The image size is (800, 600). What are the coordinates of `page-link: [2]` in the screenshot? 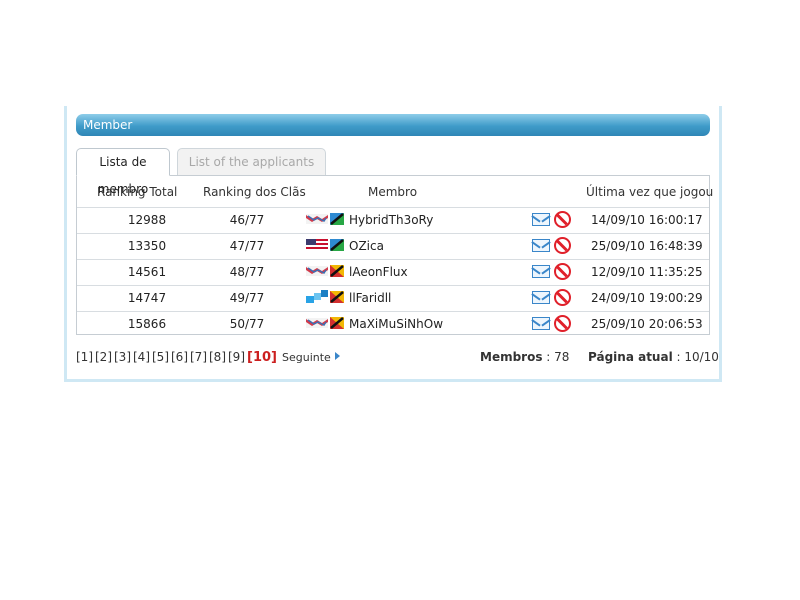 It's located at (103, 357).